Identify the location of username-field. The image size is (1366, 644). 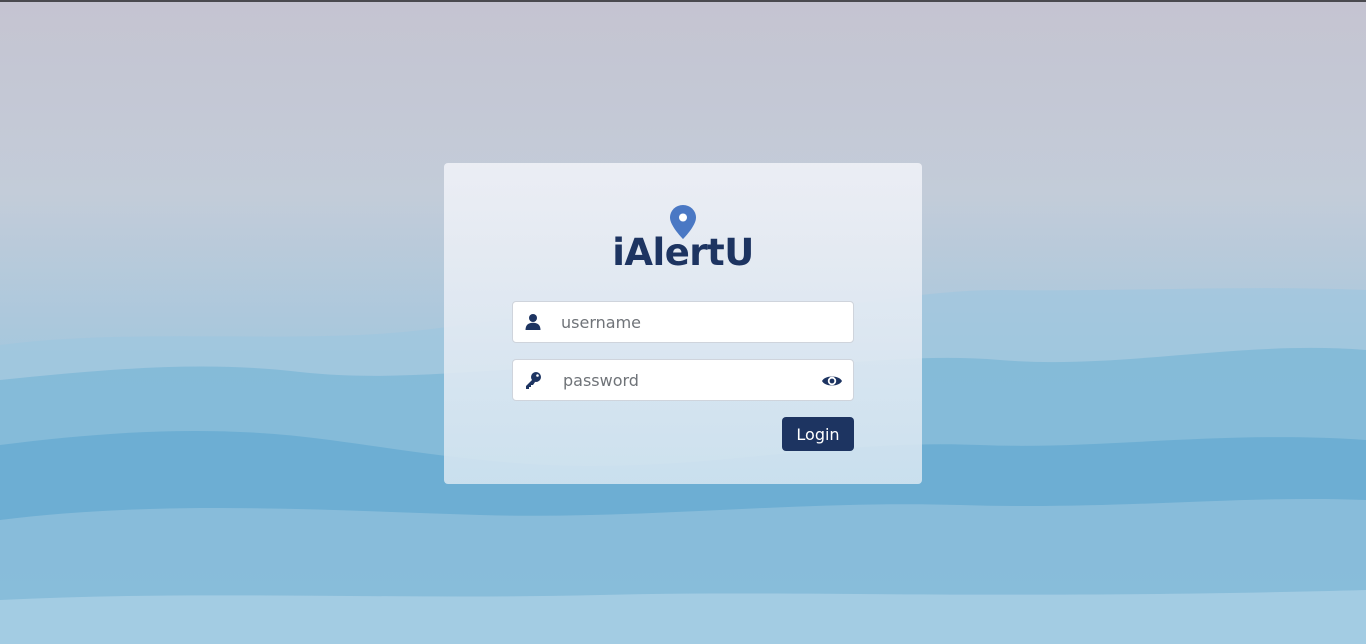
(683, 322).